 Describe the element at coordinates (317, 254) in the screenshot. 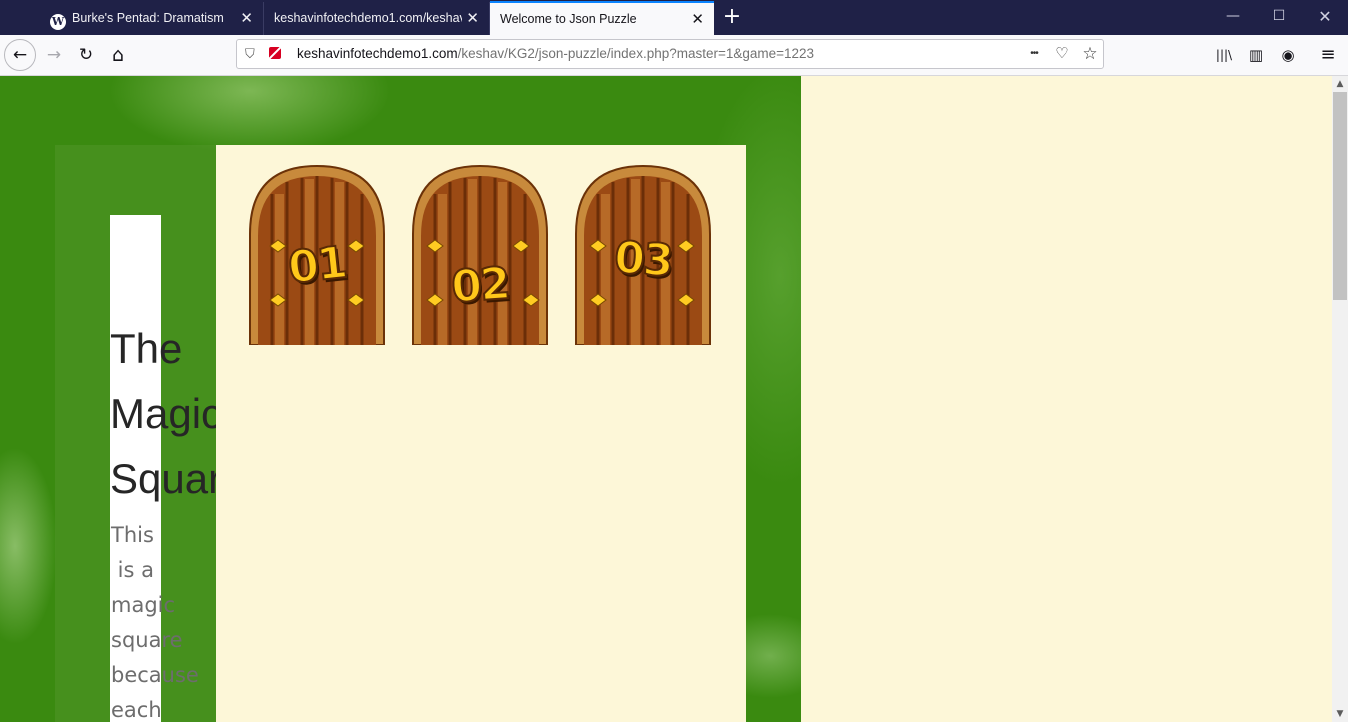

I see `door-01: 01` at that location.